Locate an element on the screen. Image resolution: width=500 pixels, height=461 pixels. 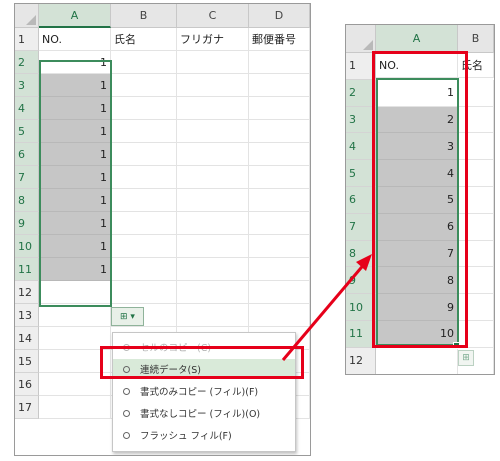
highlight-box-series-fill is located at coordinates (202, 362).